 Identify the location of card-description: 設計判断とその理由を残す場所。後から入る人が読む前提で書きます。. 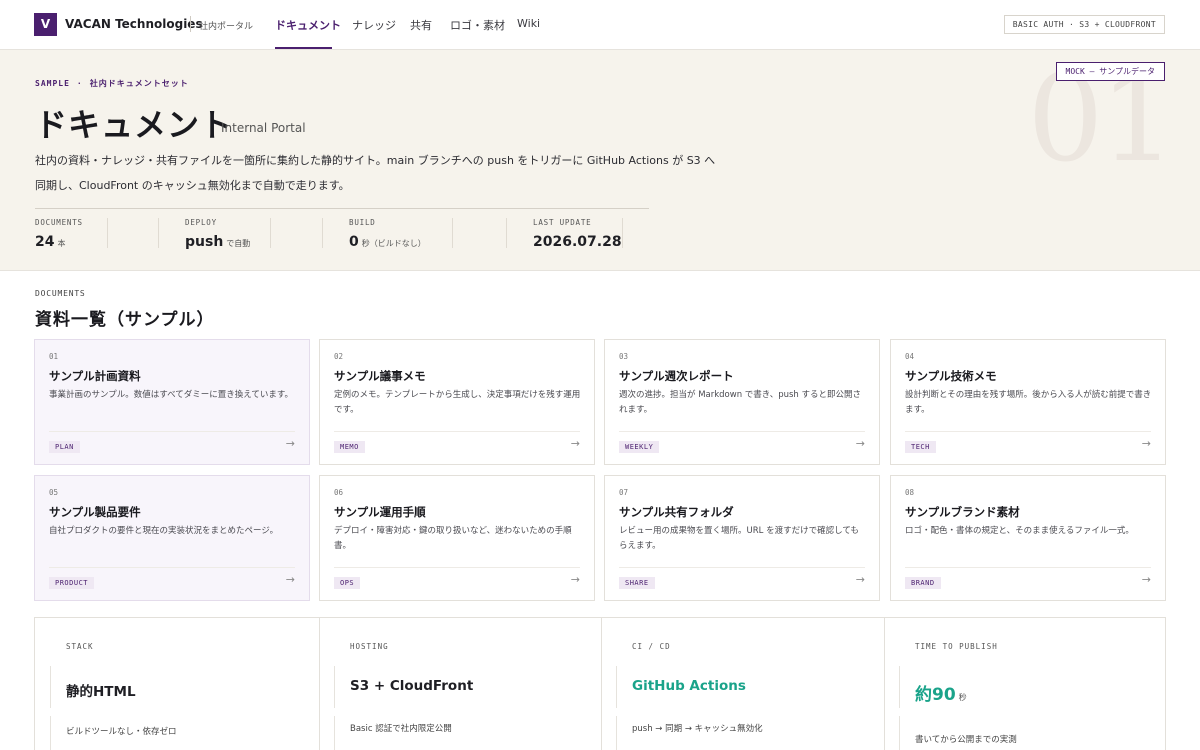
(1028, 402).